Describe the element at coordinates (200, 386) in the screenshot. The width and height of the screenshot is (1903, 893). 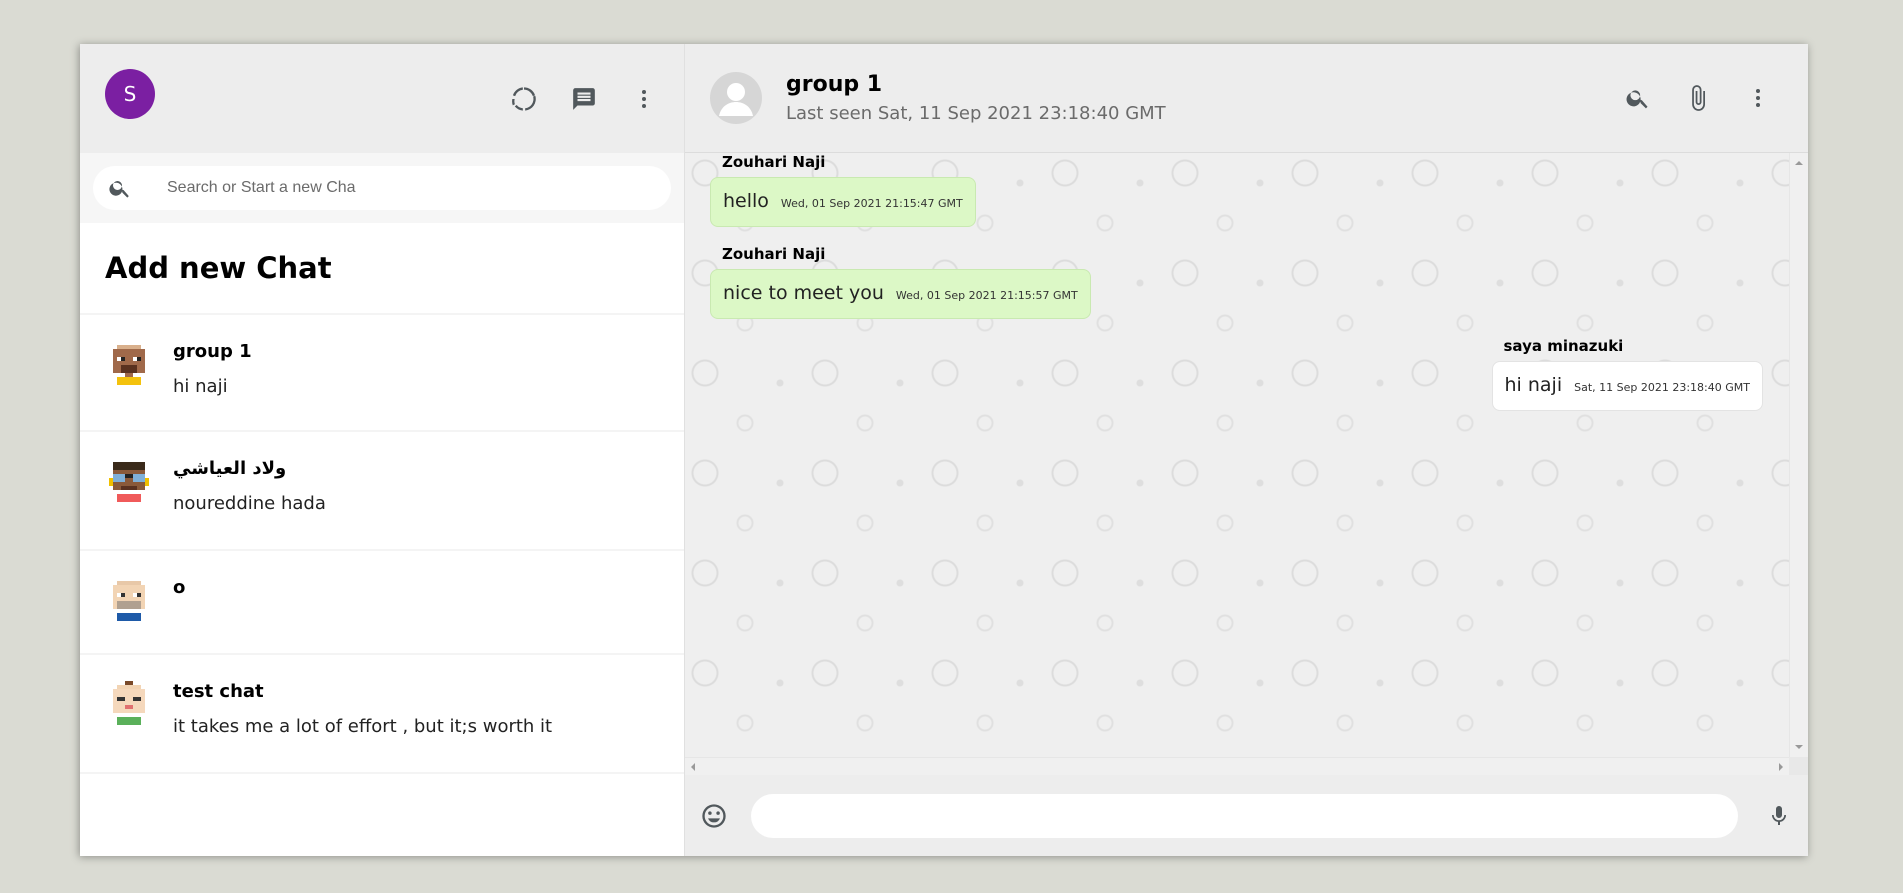
I see `chat-last-message: hi naji` at that location.